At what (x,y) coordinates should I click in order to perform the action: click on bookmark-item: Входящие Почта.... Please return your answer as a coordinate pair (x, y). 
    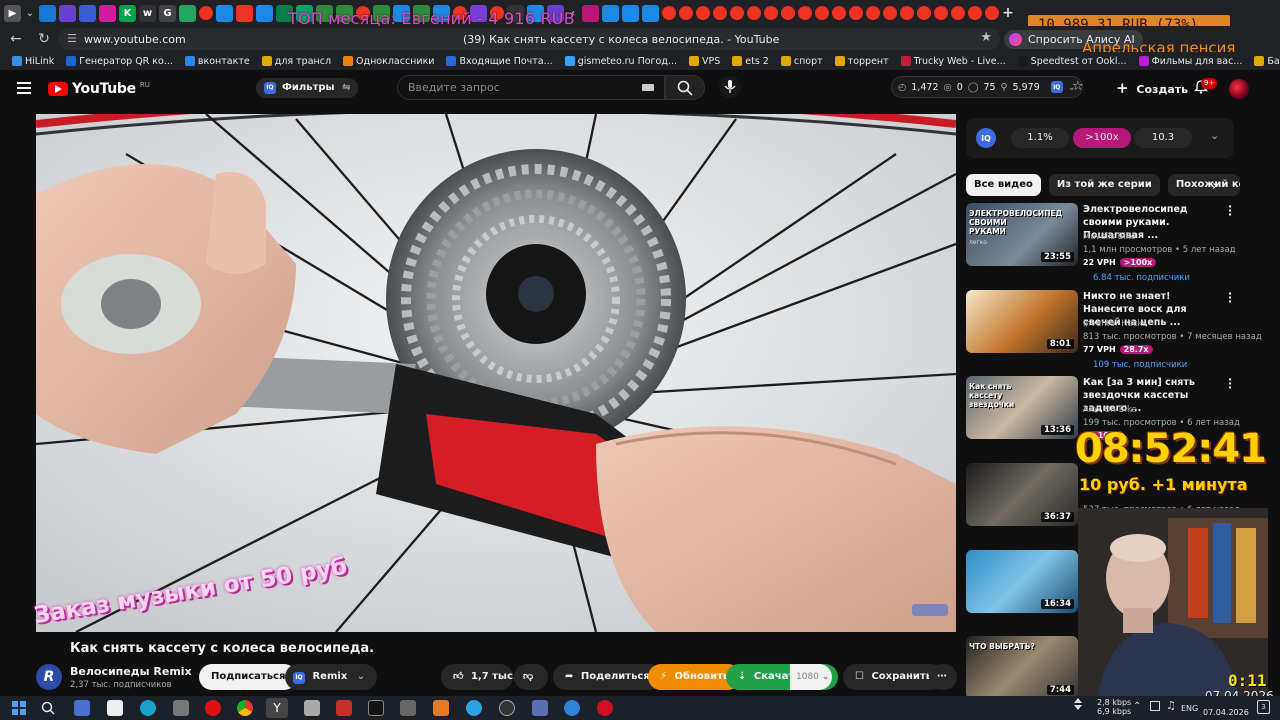
    Looking at the image, I should click on (499, 61).